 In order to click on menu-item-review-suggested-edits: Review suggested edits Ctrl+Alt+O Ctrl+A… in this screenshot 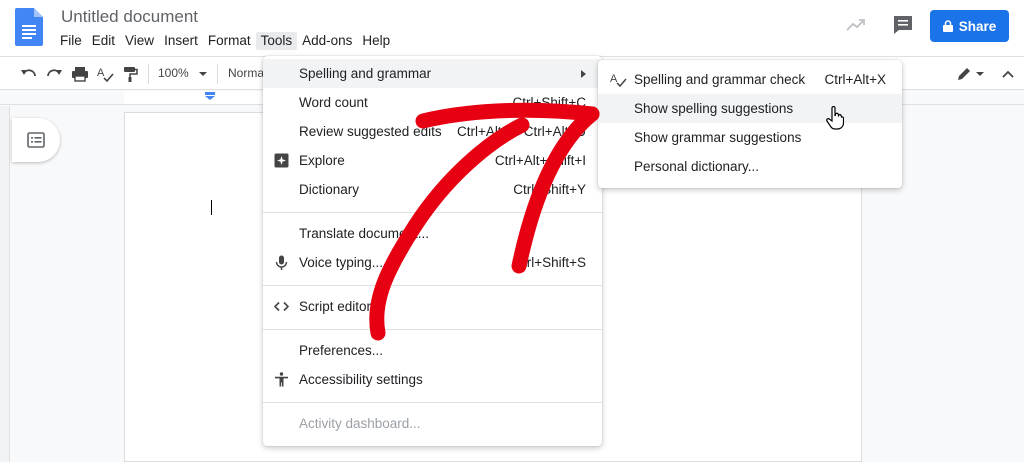, I will do `click(432, 131)`.